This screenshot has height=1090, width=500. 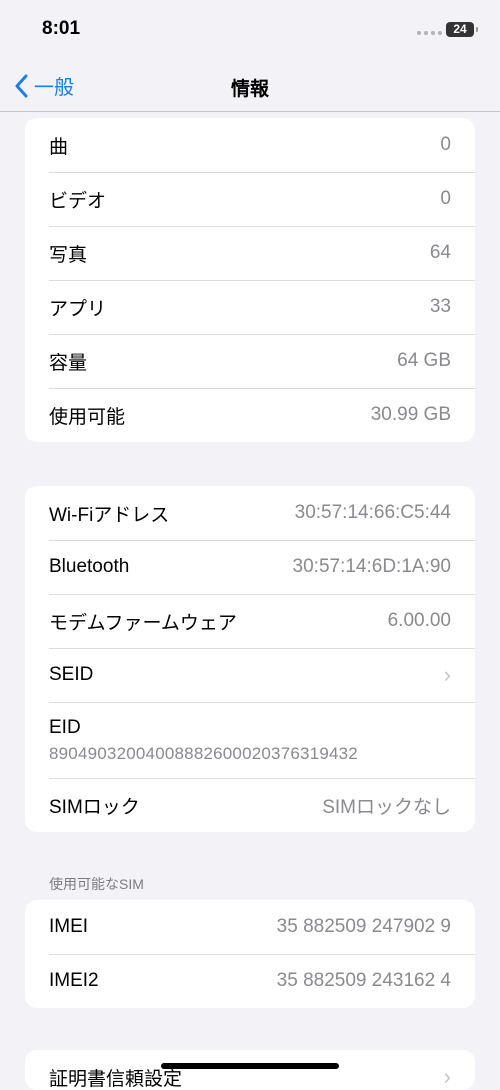 What do you see at coordinates (250, 927) in the screenshot?
I see `row-imei: IMEI 35 882509 247902 9` at bounding box center [250, 927].